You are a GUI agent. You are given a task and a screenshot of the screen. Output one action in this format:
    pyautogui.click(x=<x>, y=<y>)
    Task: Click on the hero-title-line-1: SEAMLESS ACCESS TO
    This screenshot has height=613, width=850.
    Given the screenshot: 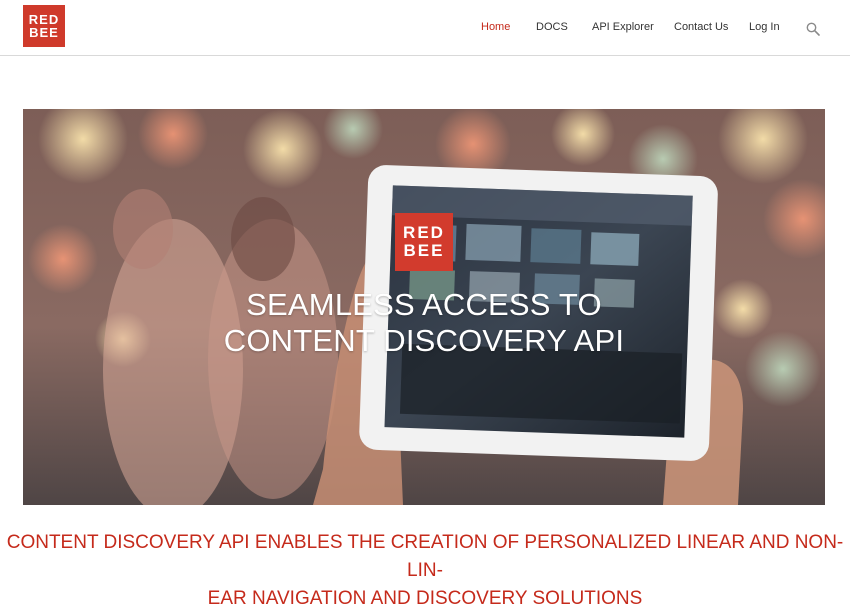 What is the action you would take?
    pyautogui.click(x=424, y=304)
    